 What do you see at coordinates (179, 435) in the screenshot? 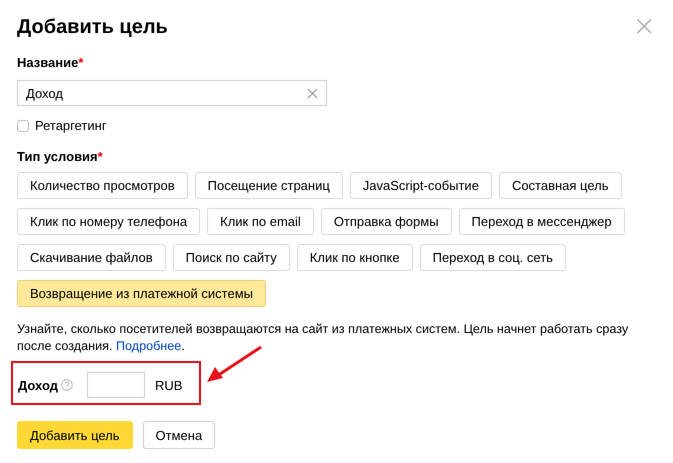
I see `dialog-button: Отмена` at bounding box center [179, 435].